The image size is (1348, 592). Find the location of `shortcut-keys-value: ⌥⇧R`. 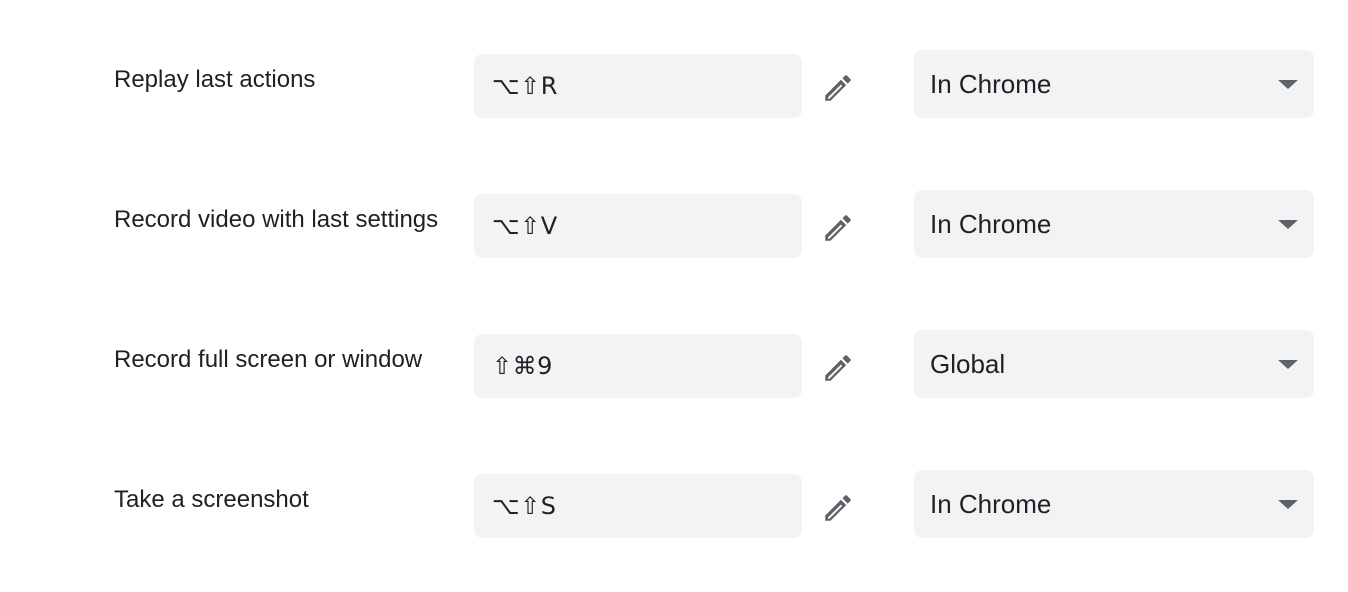

shortcut-keys-value: ⌥⇧R is located at coordinates (525, 86).